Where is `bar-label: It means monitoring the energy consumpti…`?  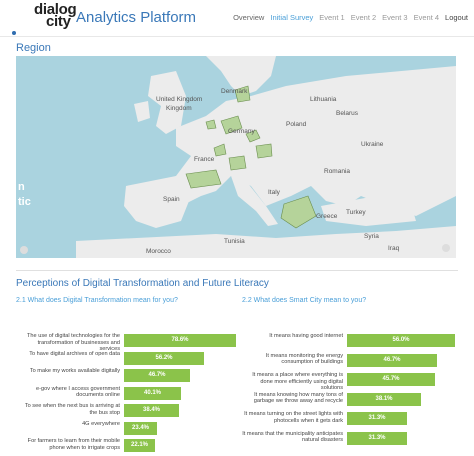
bar-label: It means monitoring the energy consumpti… is located at coordinates (304, 359).